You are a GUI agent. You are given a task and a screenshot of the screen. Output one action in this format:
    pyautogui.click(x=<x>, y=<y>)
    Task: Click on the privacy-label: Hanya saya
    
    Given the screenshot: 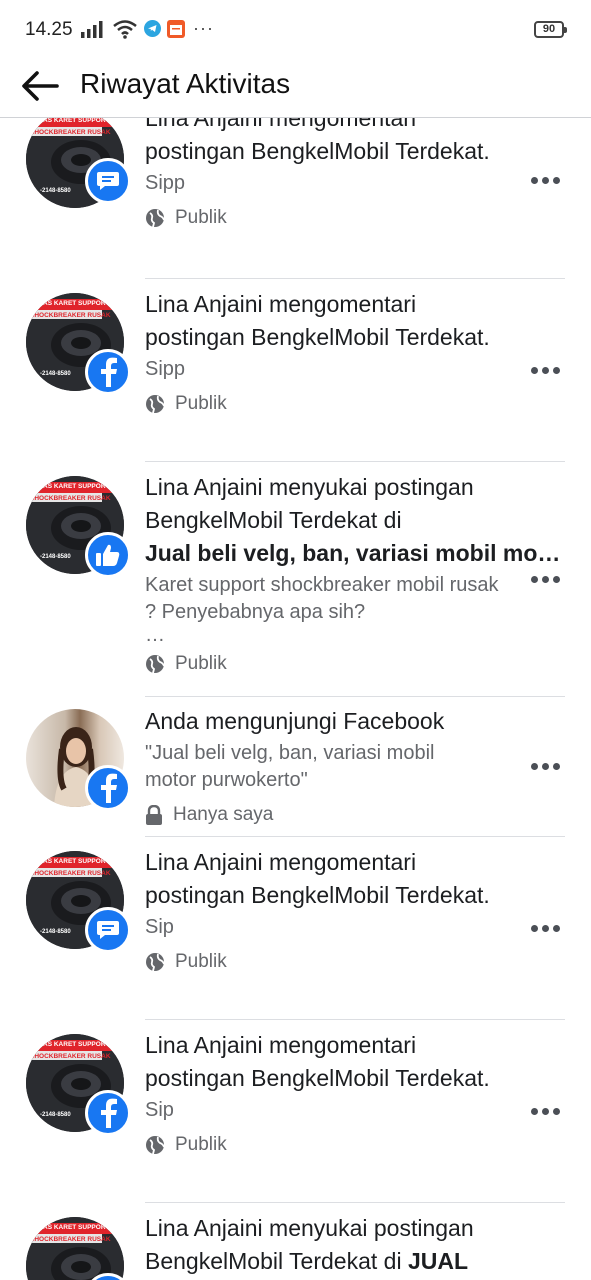 What is the action you would take?
    pyautogui.click(x=315, y=815)
    